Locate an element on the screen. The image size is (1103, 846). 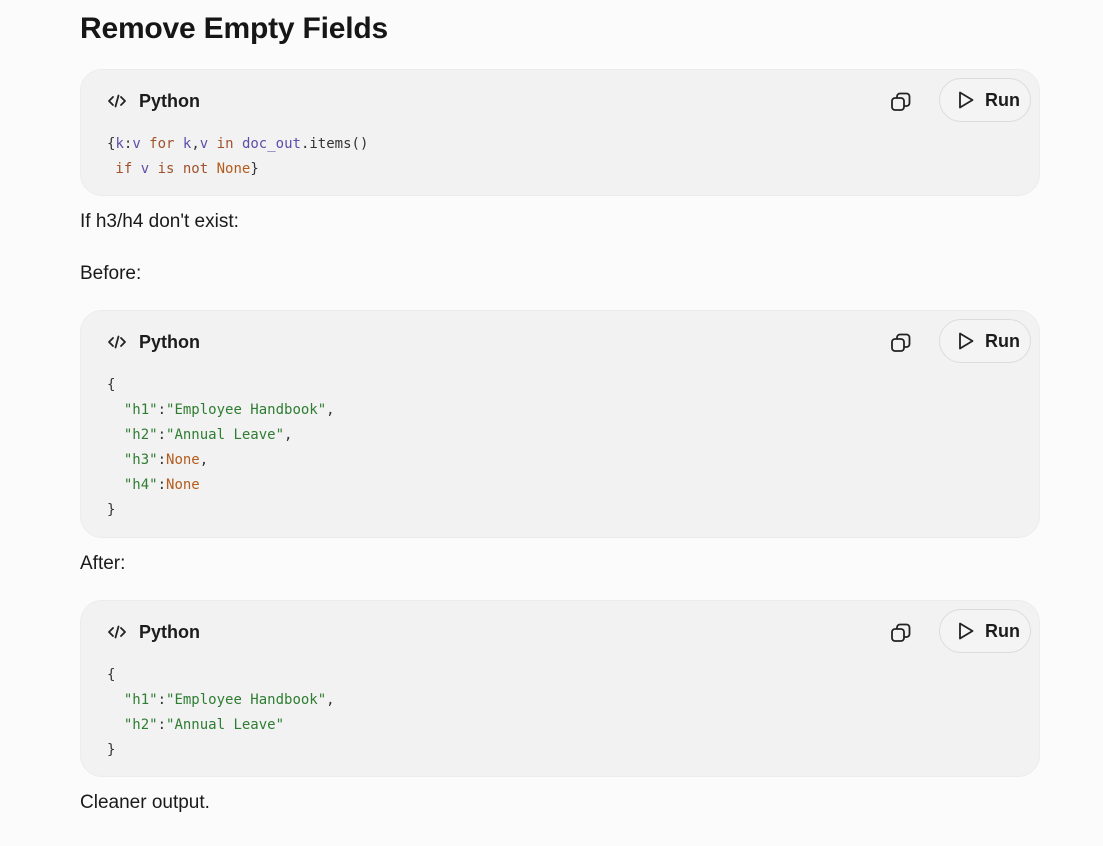
code-token: k is located at coordinates (119, 144).